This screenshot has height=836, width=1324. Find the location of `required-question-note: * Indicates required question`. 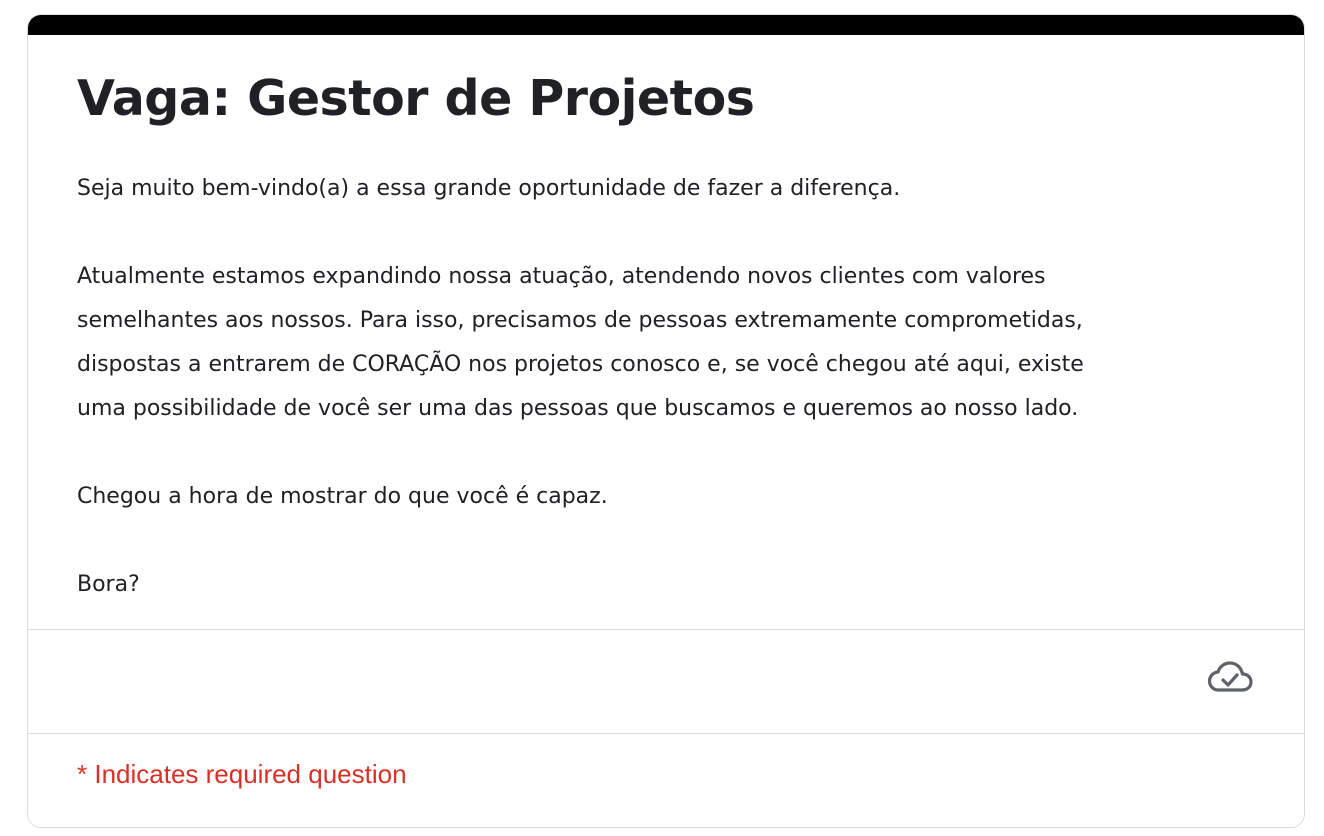

required-question-note: * Indicates required question is located at coordinates (242, 774).